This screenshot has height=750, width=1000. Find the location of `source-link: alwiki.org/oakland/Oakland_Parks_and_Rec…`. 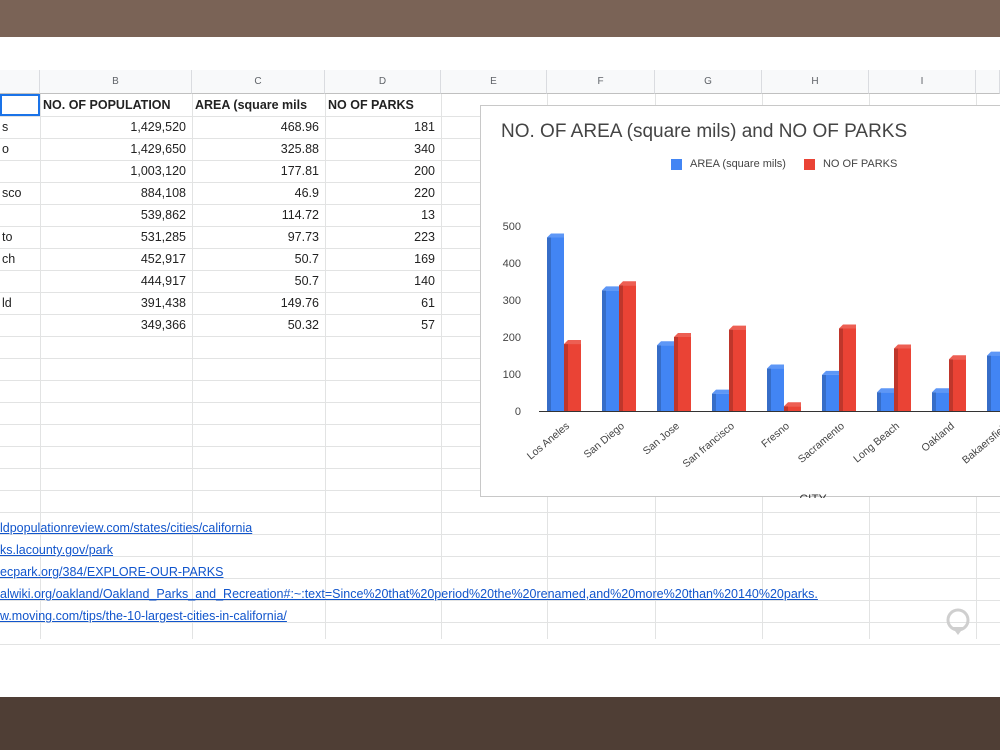

source-link: alwiki.org/oakland/Oakland_Parks_and_Rec… is located at coordinates (409, 594).